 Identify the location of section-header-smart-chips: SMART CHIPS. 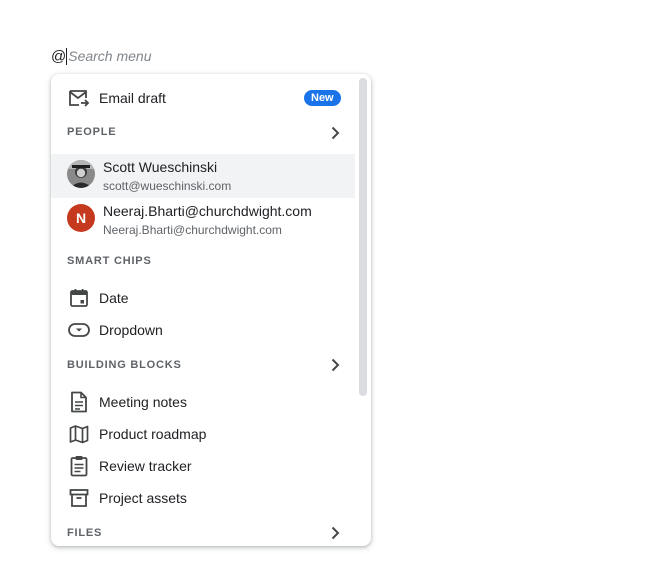
(109, 261).